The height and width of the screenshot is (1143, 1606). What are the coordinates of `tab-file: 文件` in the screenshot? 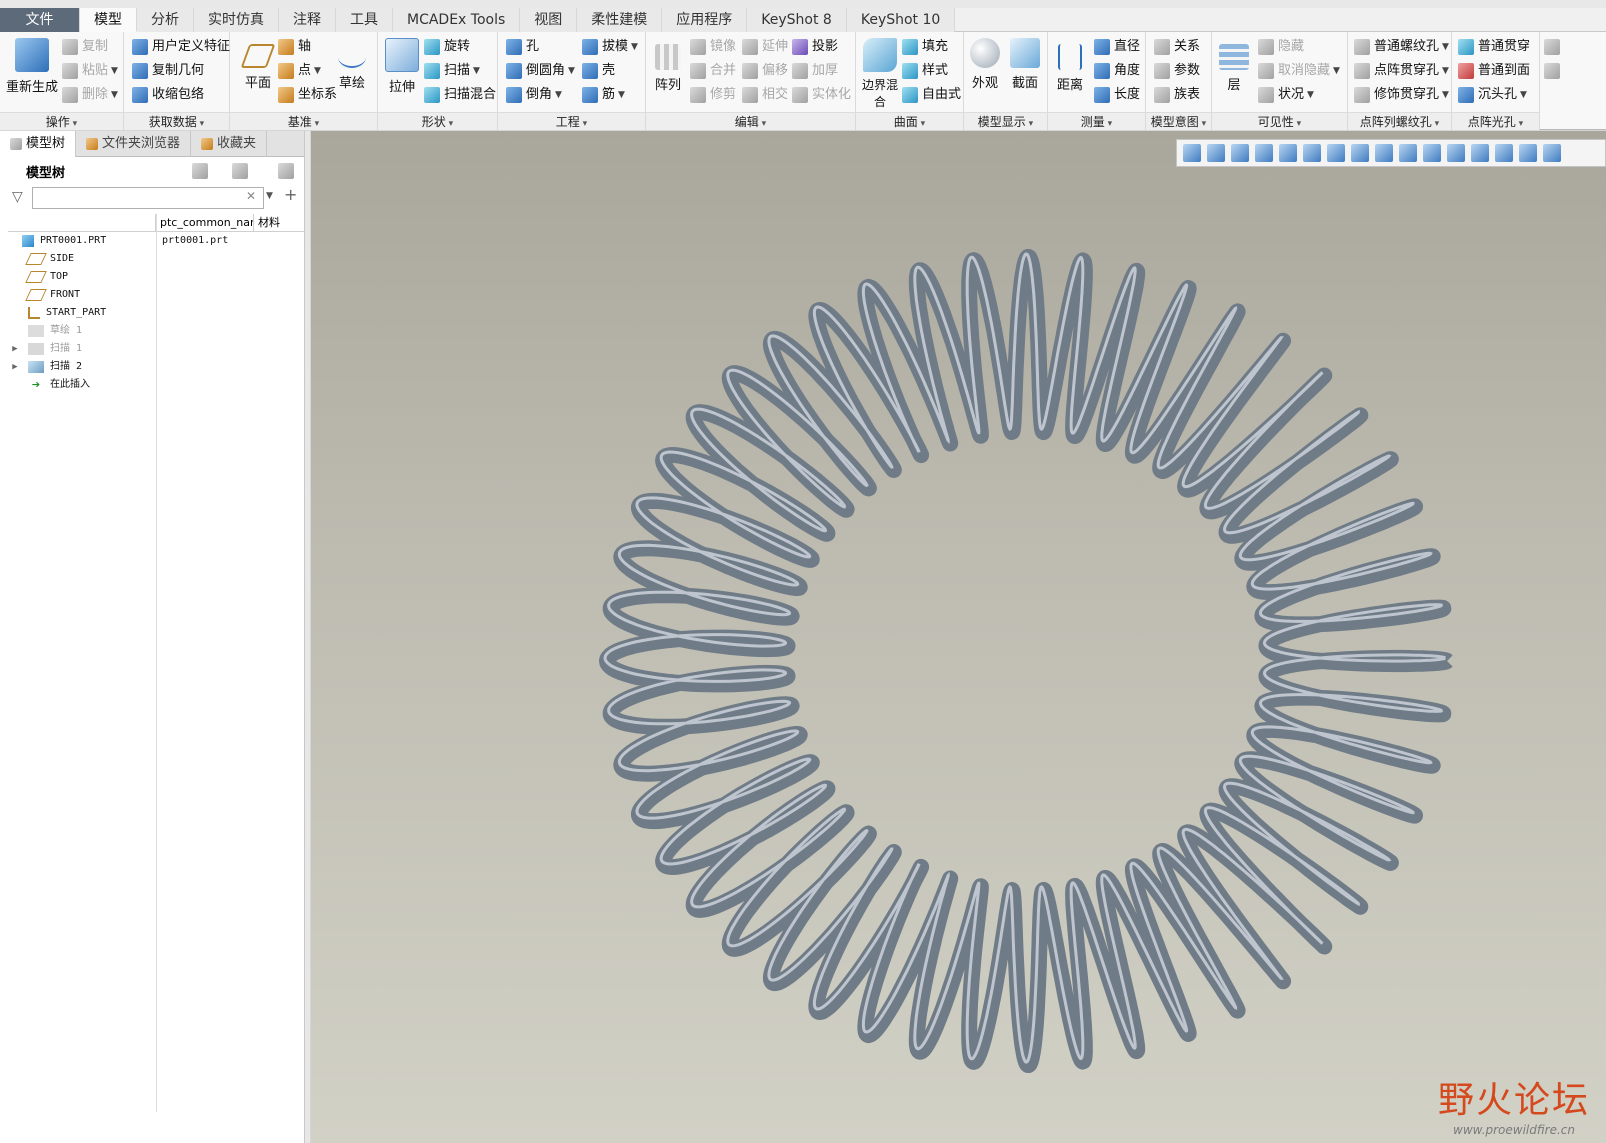 It's located at (40, 20).